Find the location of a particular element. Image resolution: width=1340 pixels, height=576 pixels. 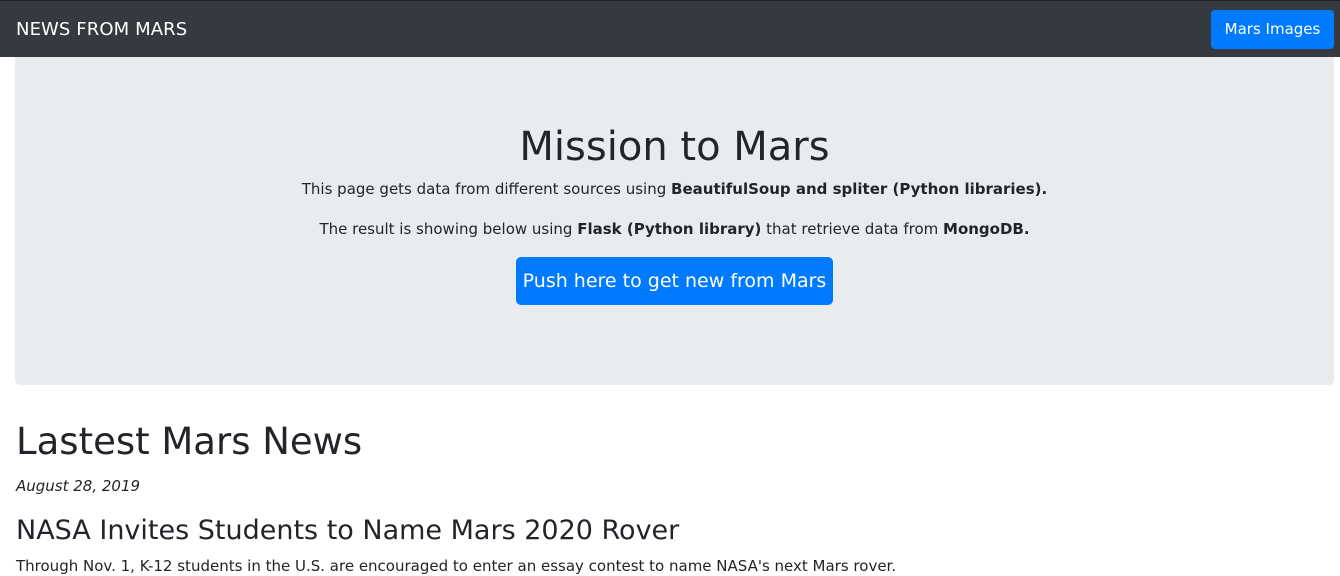

news-section-heading: Lastest Mars News is located at coordinates (189, 441).